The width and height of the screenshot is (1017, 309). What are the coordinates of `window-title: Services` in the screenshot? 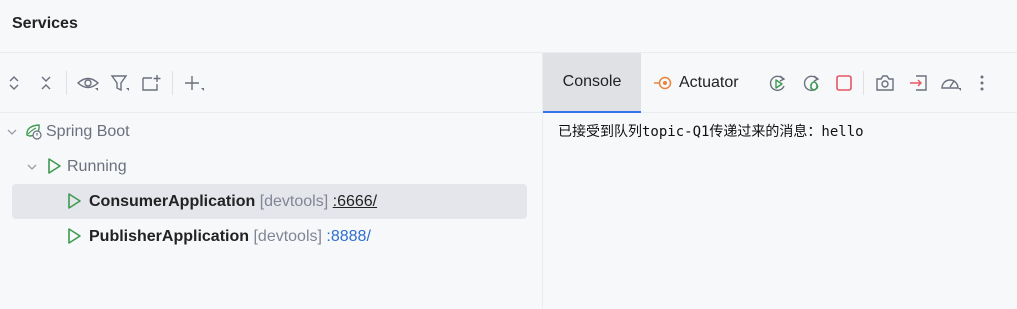 It's located at (45, 23).